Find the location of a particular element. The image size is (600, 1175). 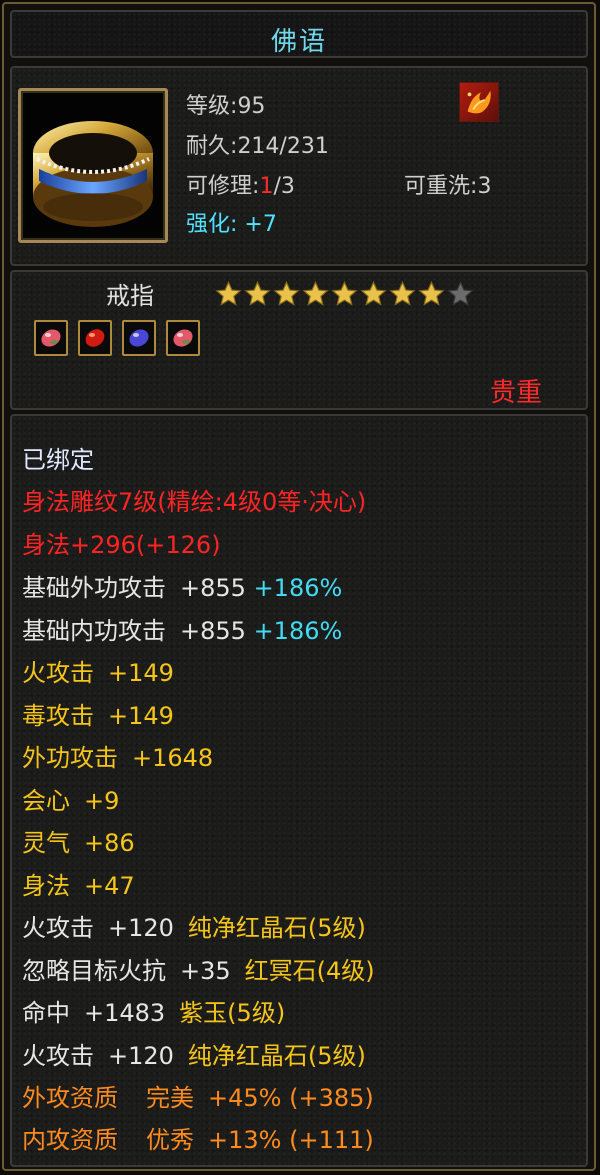

quality-label: 外攻资质 is located at coordinates (70, 1098).